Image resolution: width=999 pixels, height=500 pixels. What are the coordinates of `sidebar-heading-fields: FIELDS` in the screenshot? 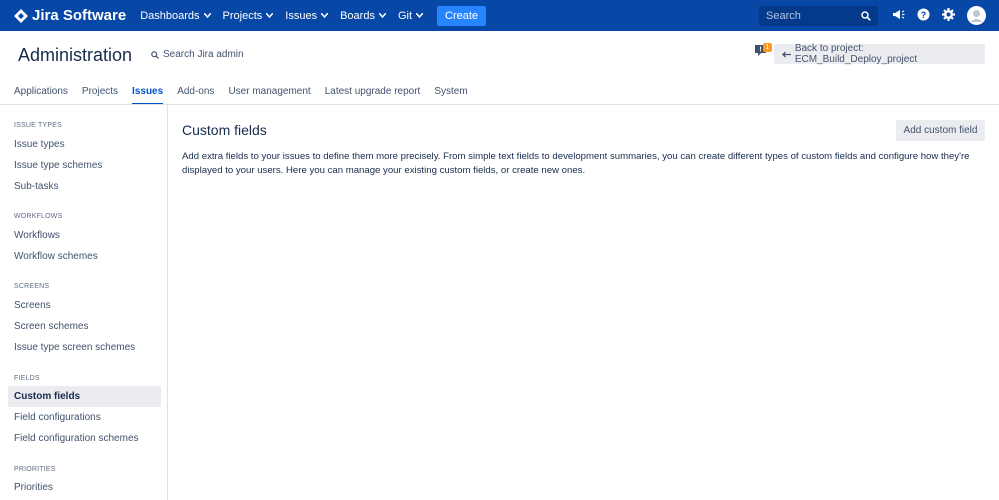 It's located at (27, 378).